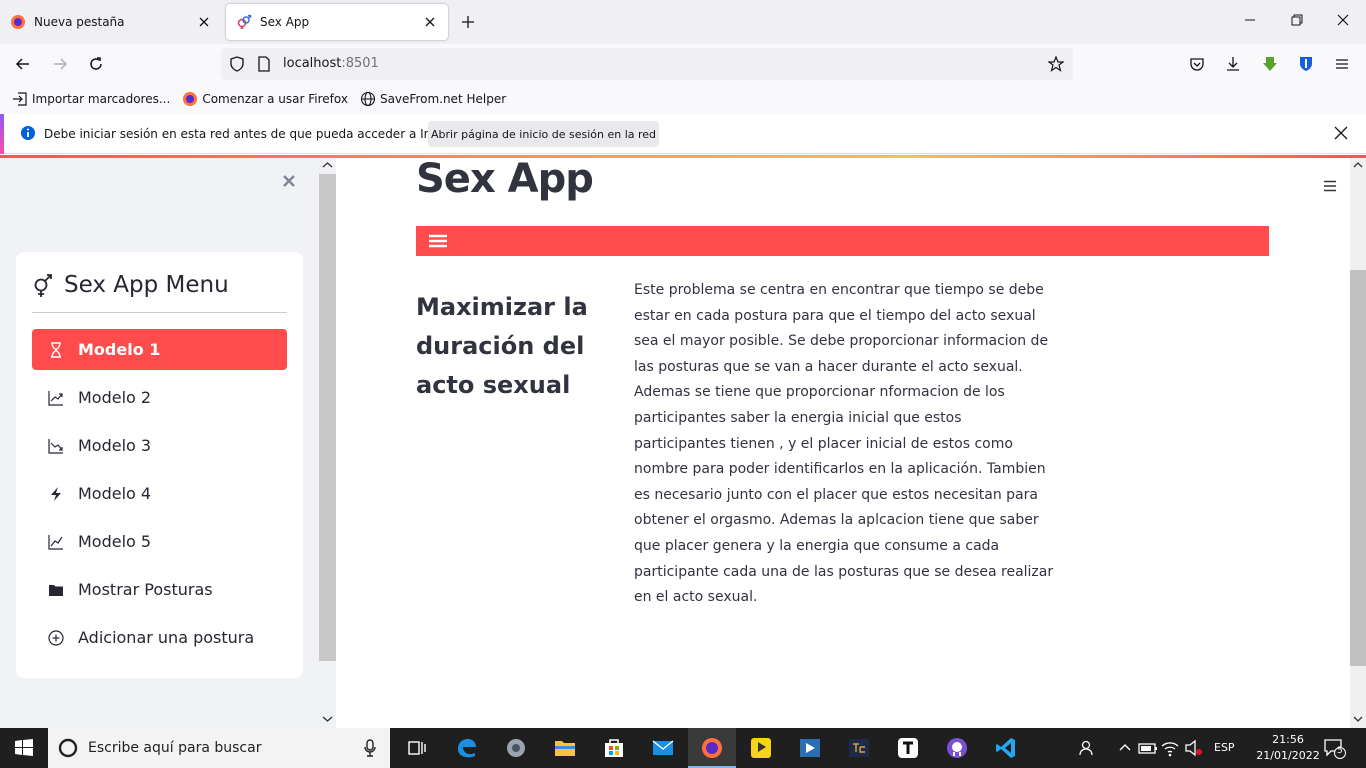 This screenshot has width=1366, height=768. What do you see at coordinates (614, 748) in the screenshot?
I see `store-icon` at bounding box center [614, 748].